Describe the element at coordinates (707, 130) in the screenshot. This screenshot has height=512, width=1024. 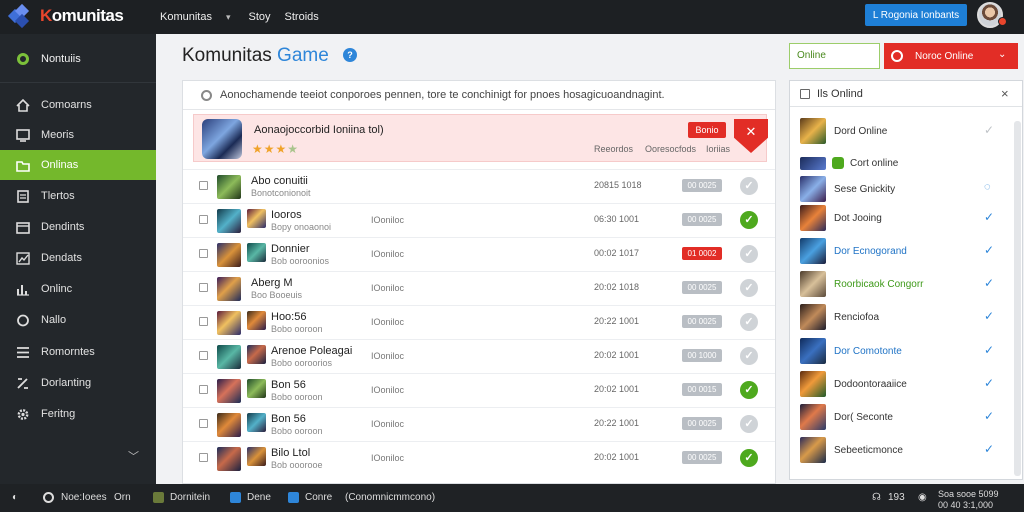
I see `status-badge: Bonio` at that location.